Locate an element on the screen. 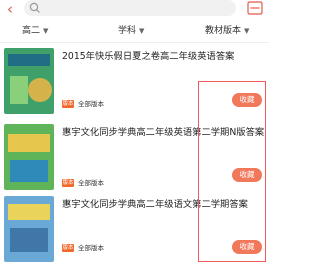  search-icon is located at coordinates (34, 7).